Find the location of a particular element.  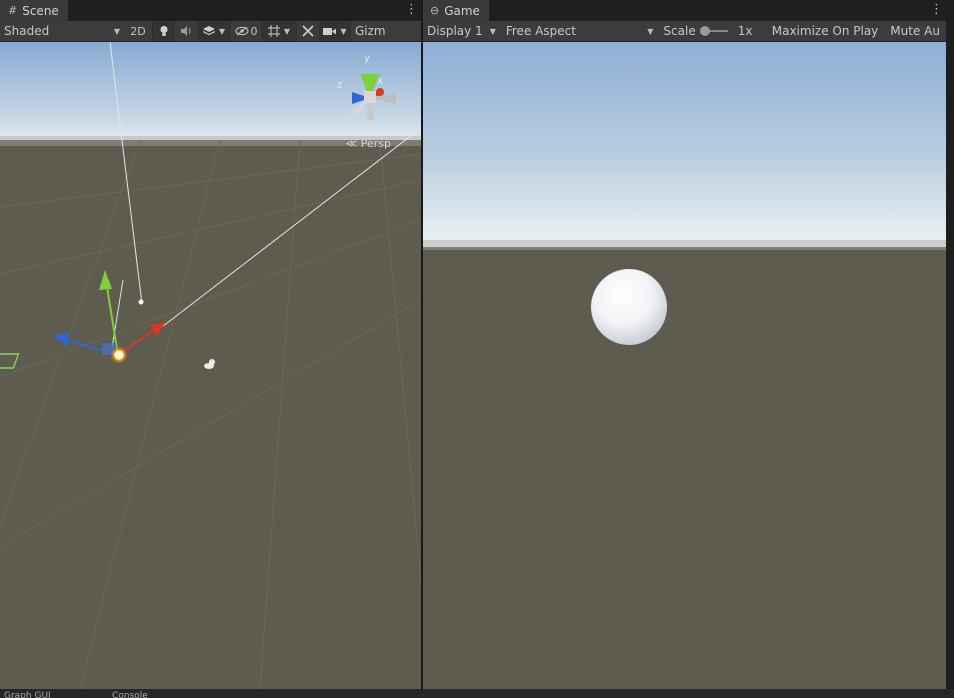

maximize-label: Maximize On Play is located at coordinates (825, 31).